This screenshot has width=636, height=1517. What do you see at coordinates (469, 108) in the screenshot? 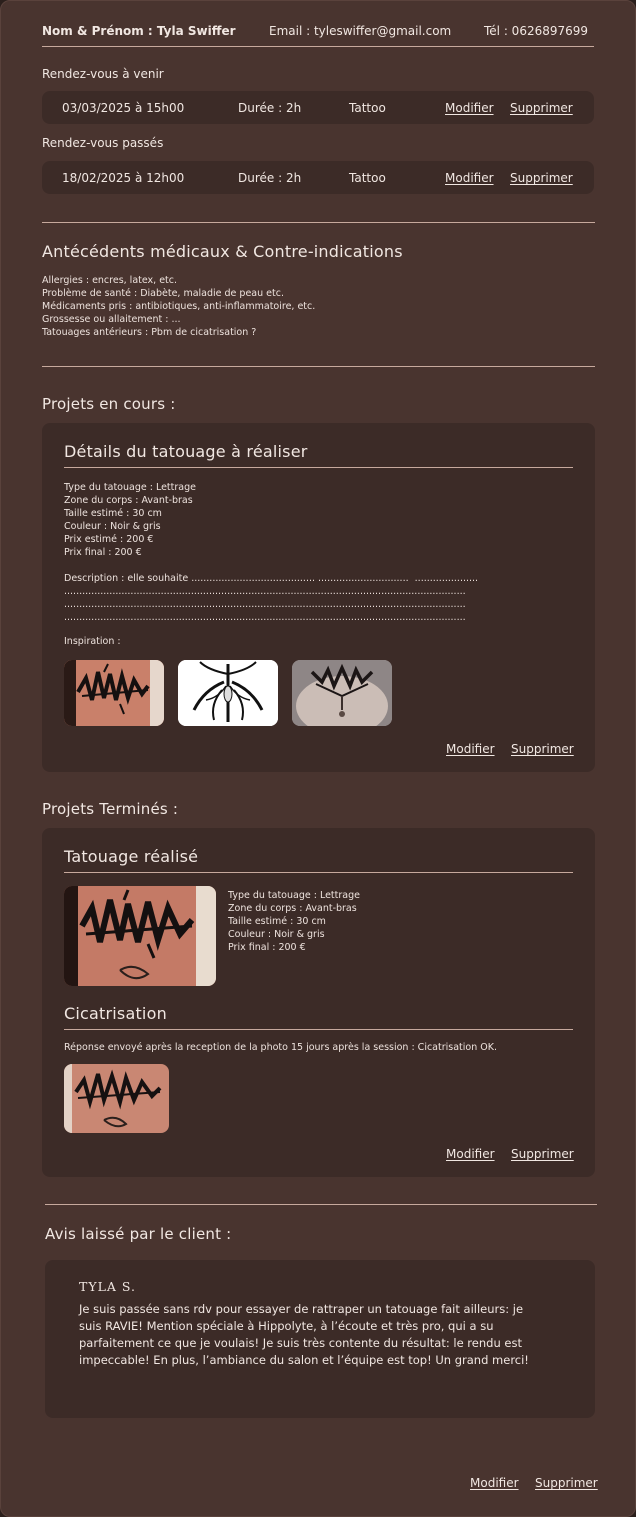
I see `edit-upcoming-link: Modifier` at bounding box center [469, 108].